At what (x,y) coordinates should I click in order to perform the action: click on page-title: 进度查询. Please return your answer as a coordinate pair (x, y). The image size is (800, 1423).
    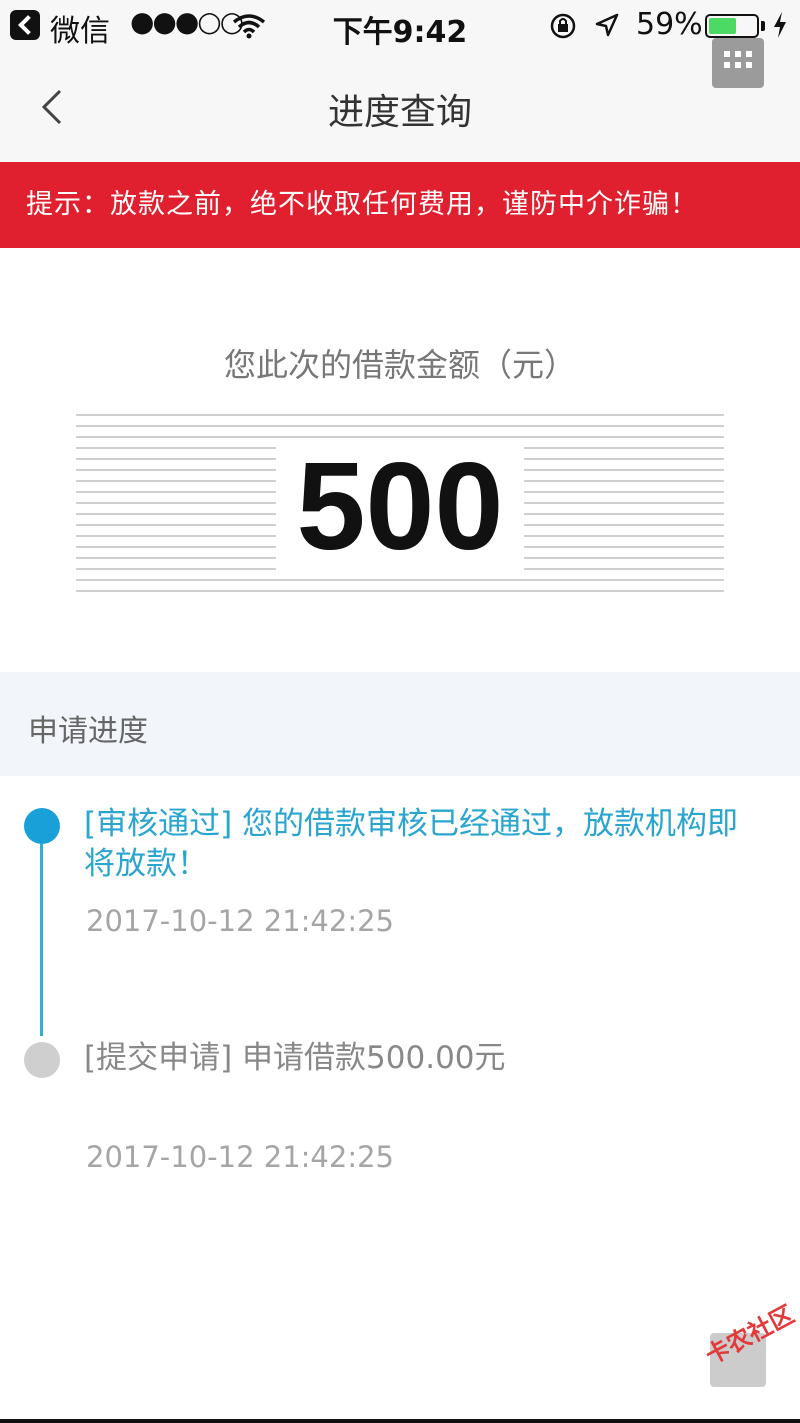
    Looking at the image, I should click on (399, 112).